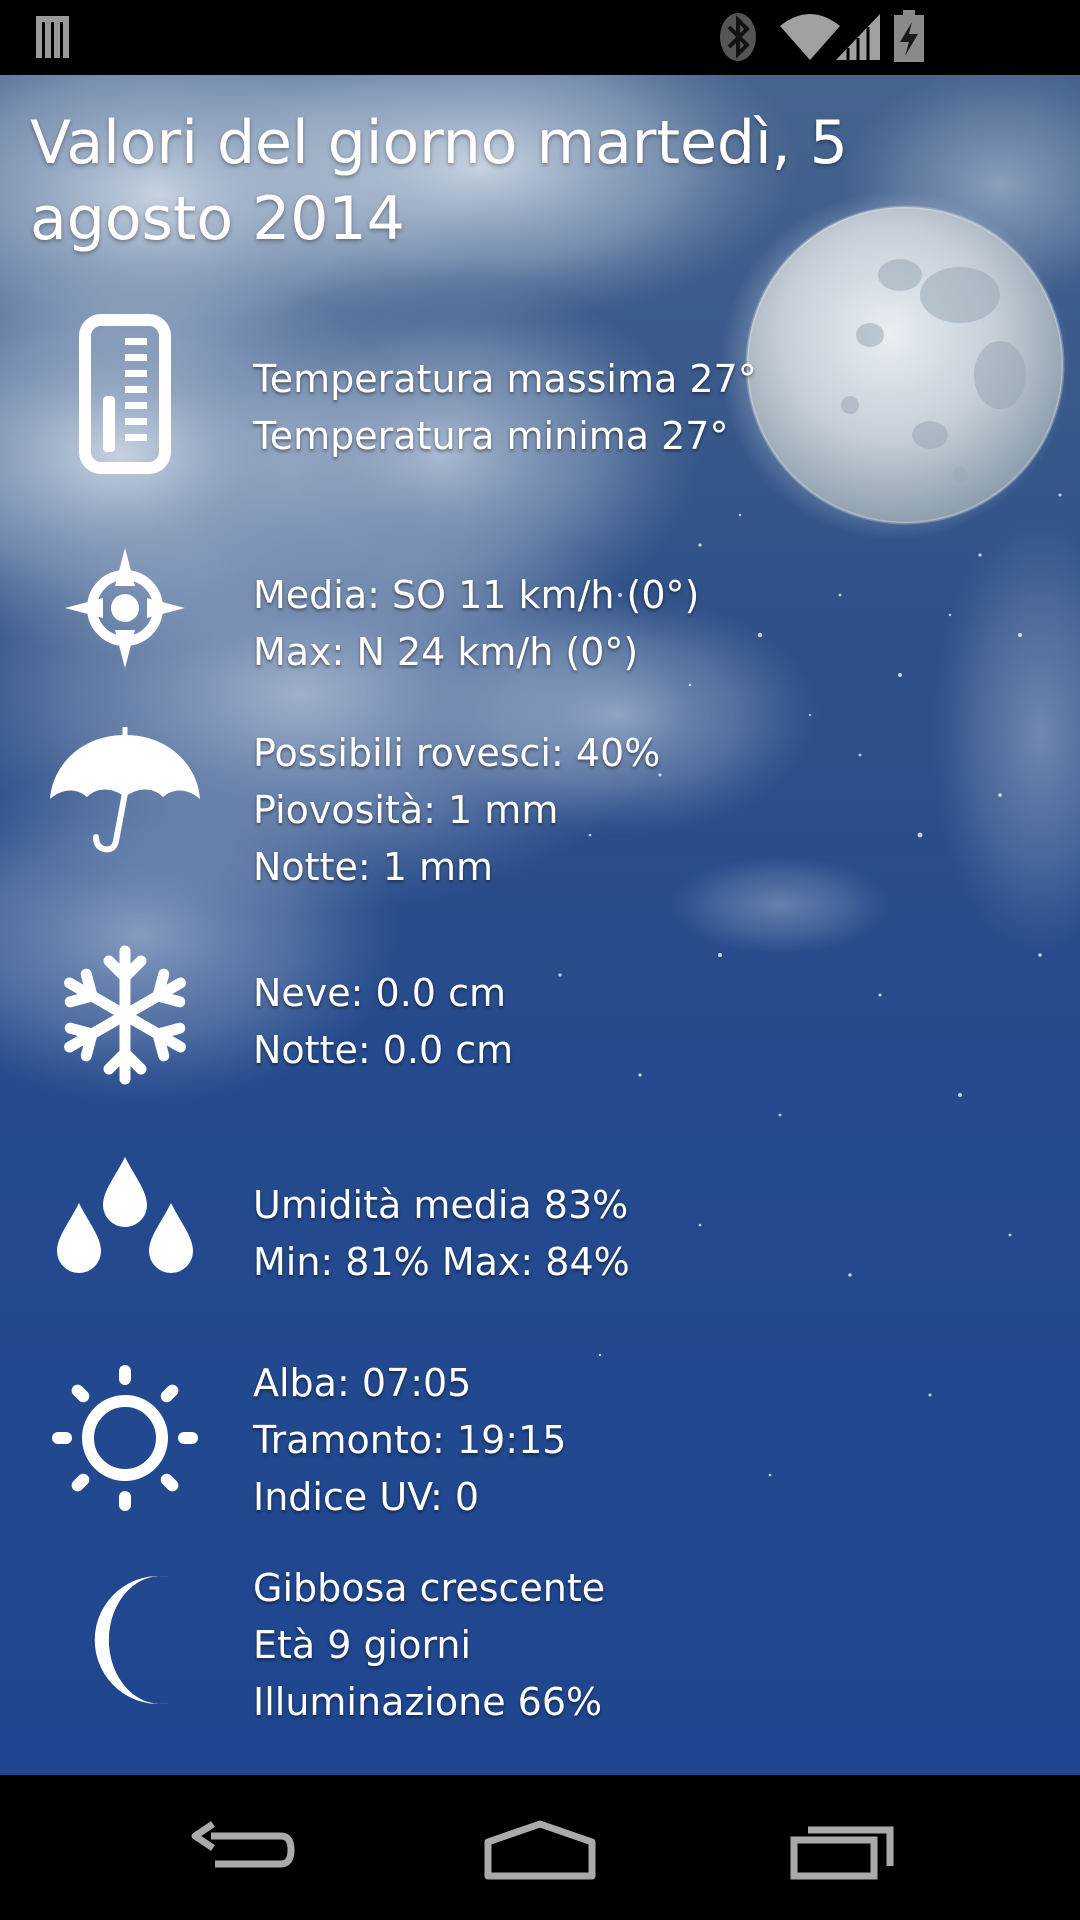 The width and height of the screenshot is (1080, 1920). I want to click on umbrella-icon, so click(125, 792).